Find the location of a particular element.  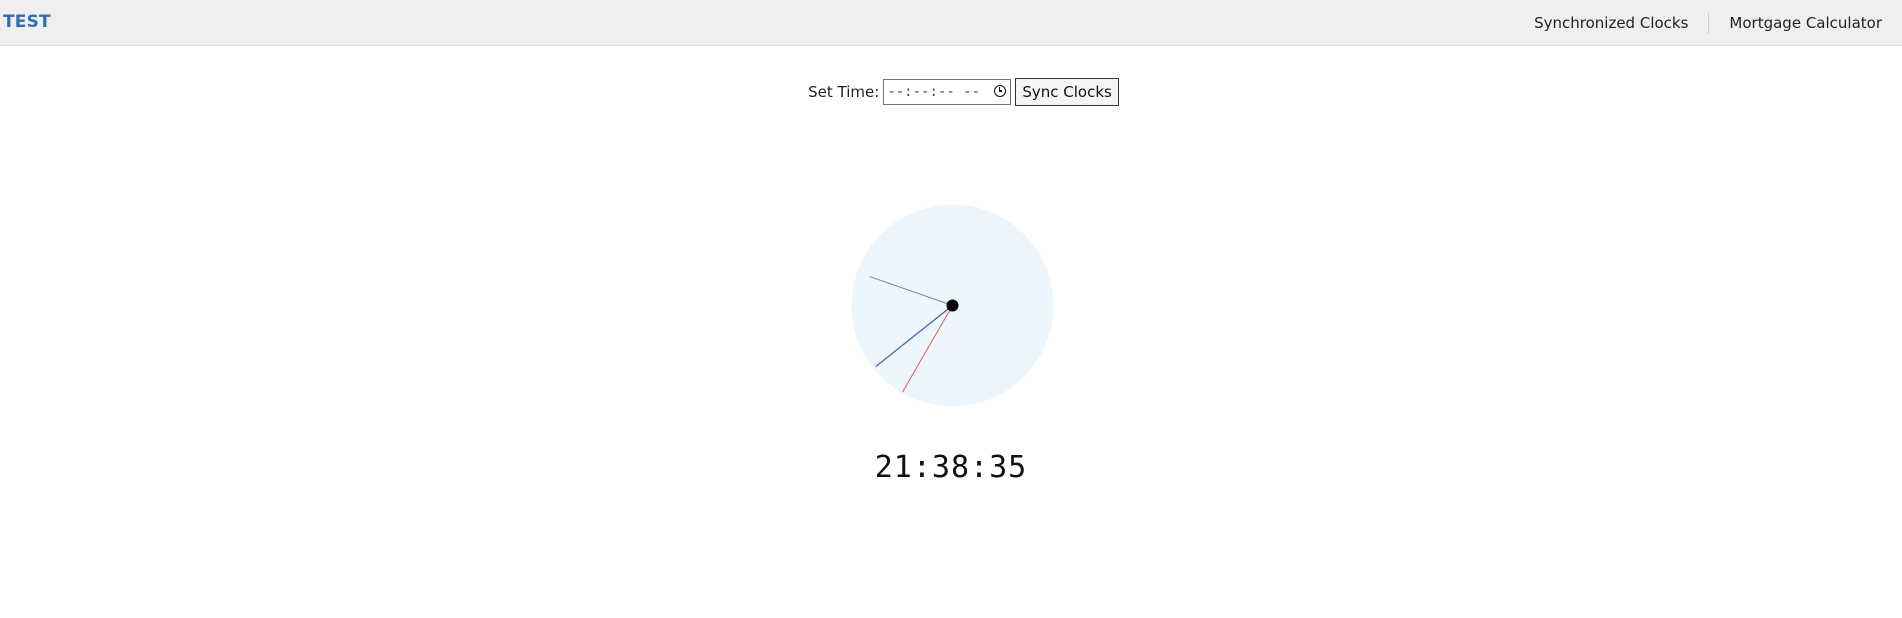

clock-center-pin is located at coordinates (952, 305).